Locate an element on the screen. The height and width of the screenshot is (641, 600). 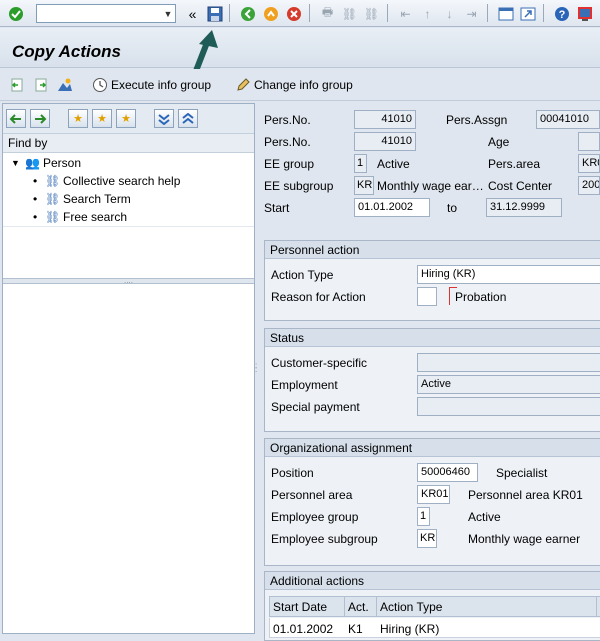
age-field is located at coordinates (589, 141).